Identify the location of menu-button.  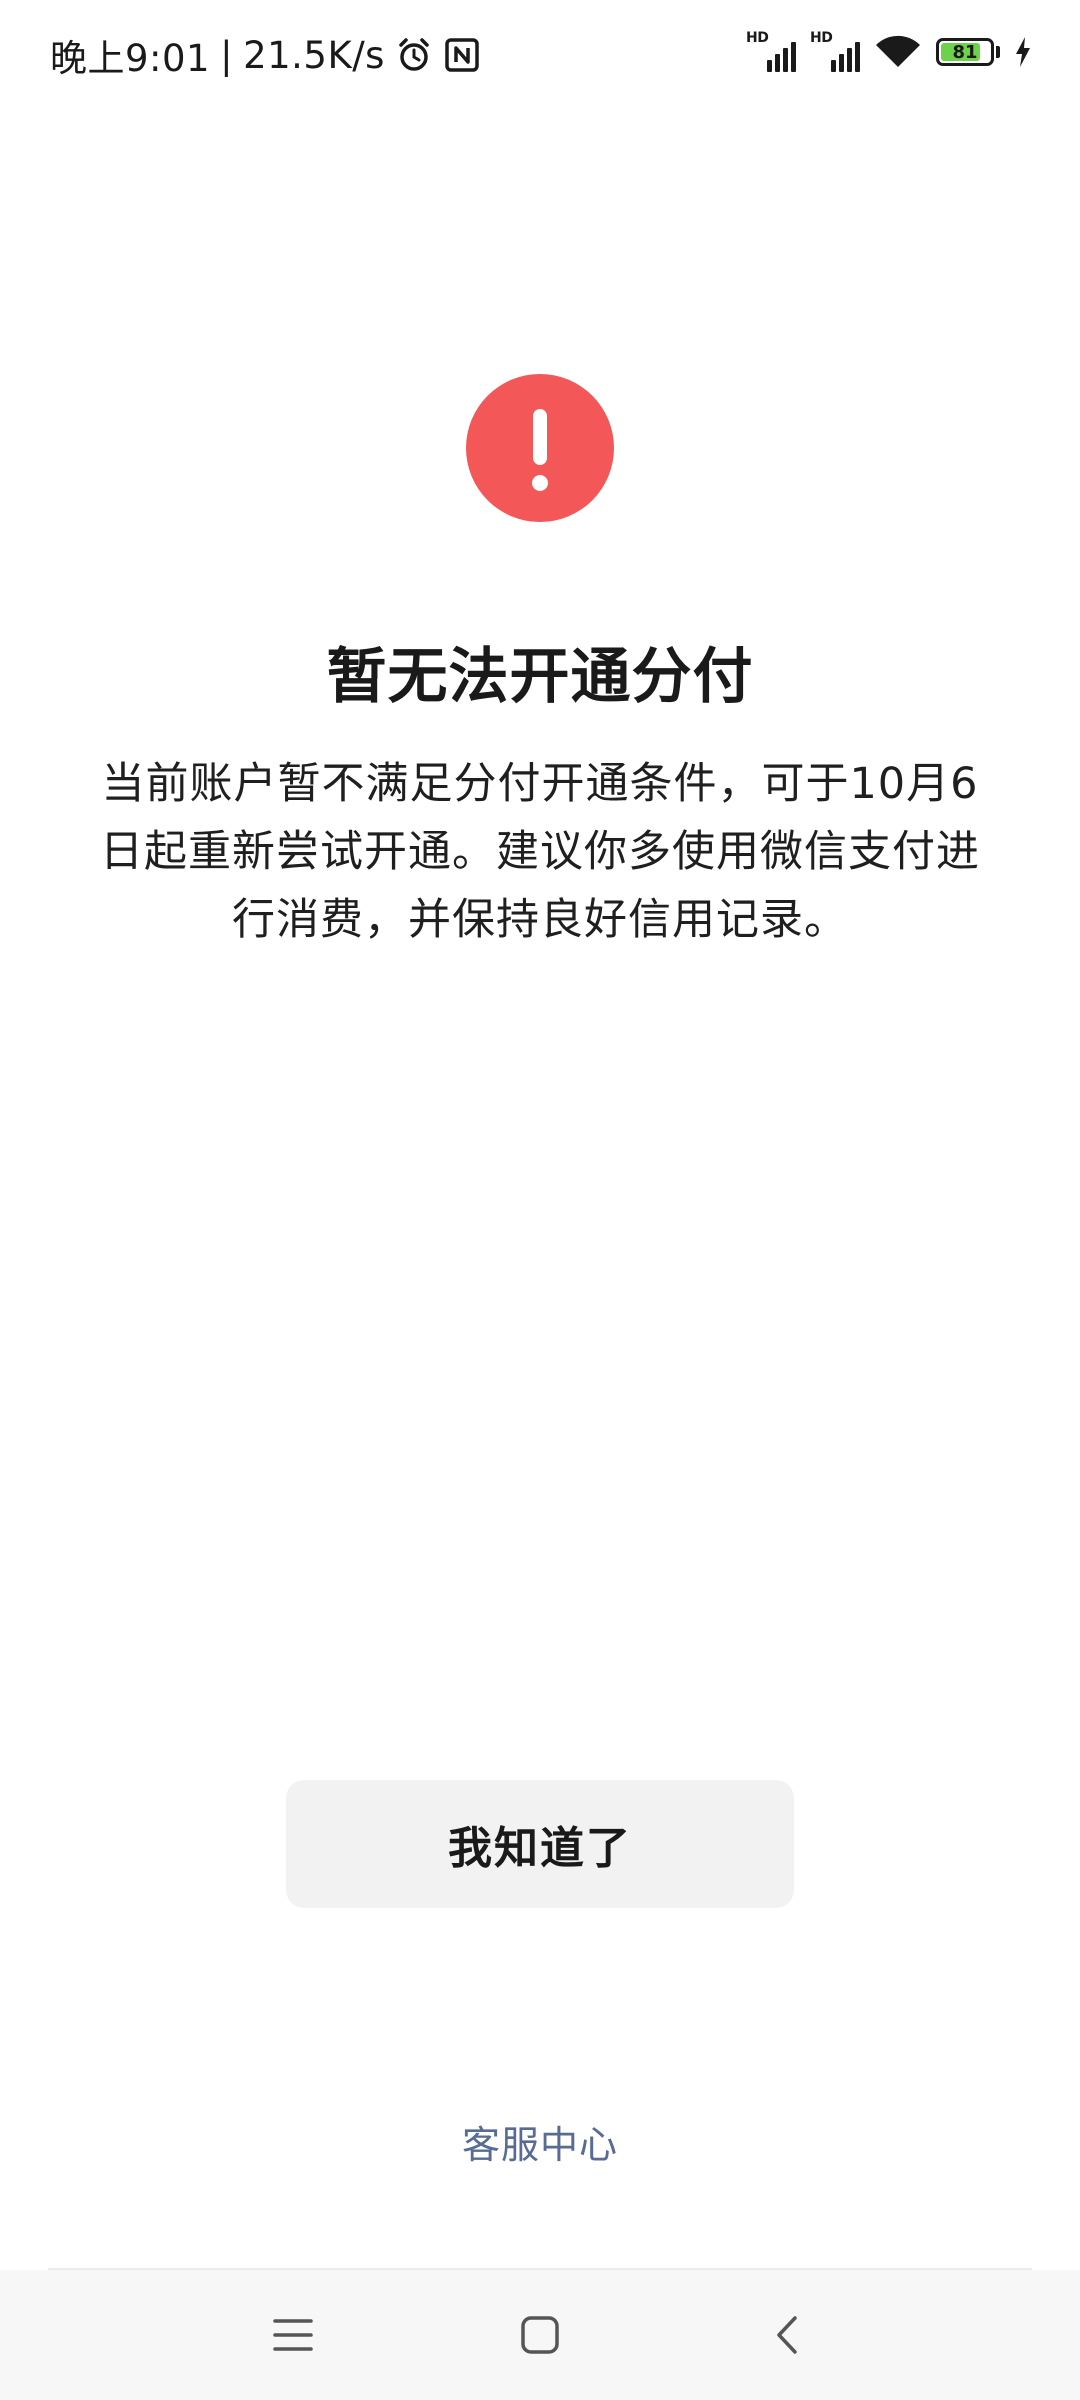
(293, 2335).